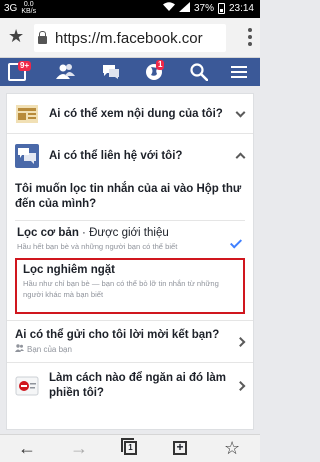 The height and width of the screenshot is (462, 320). I want to click on address-bar: https://m.facebook.cor, so click(130, 38).